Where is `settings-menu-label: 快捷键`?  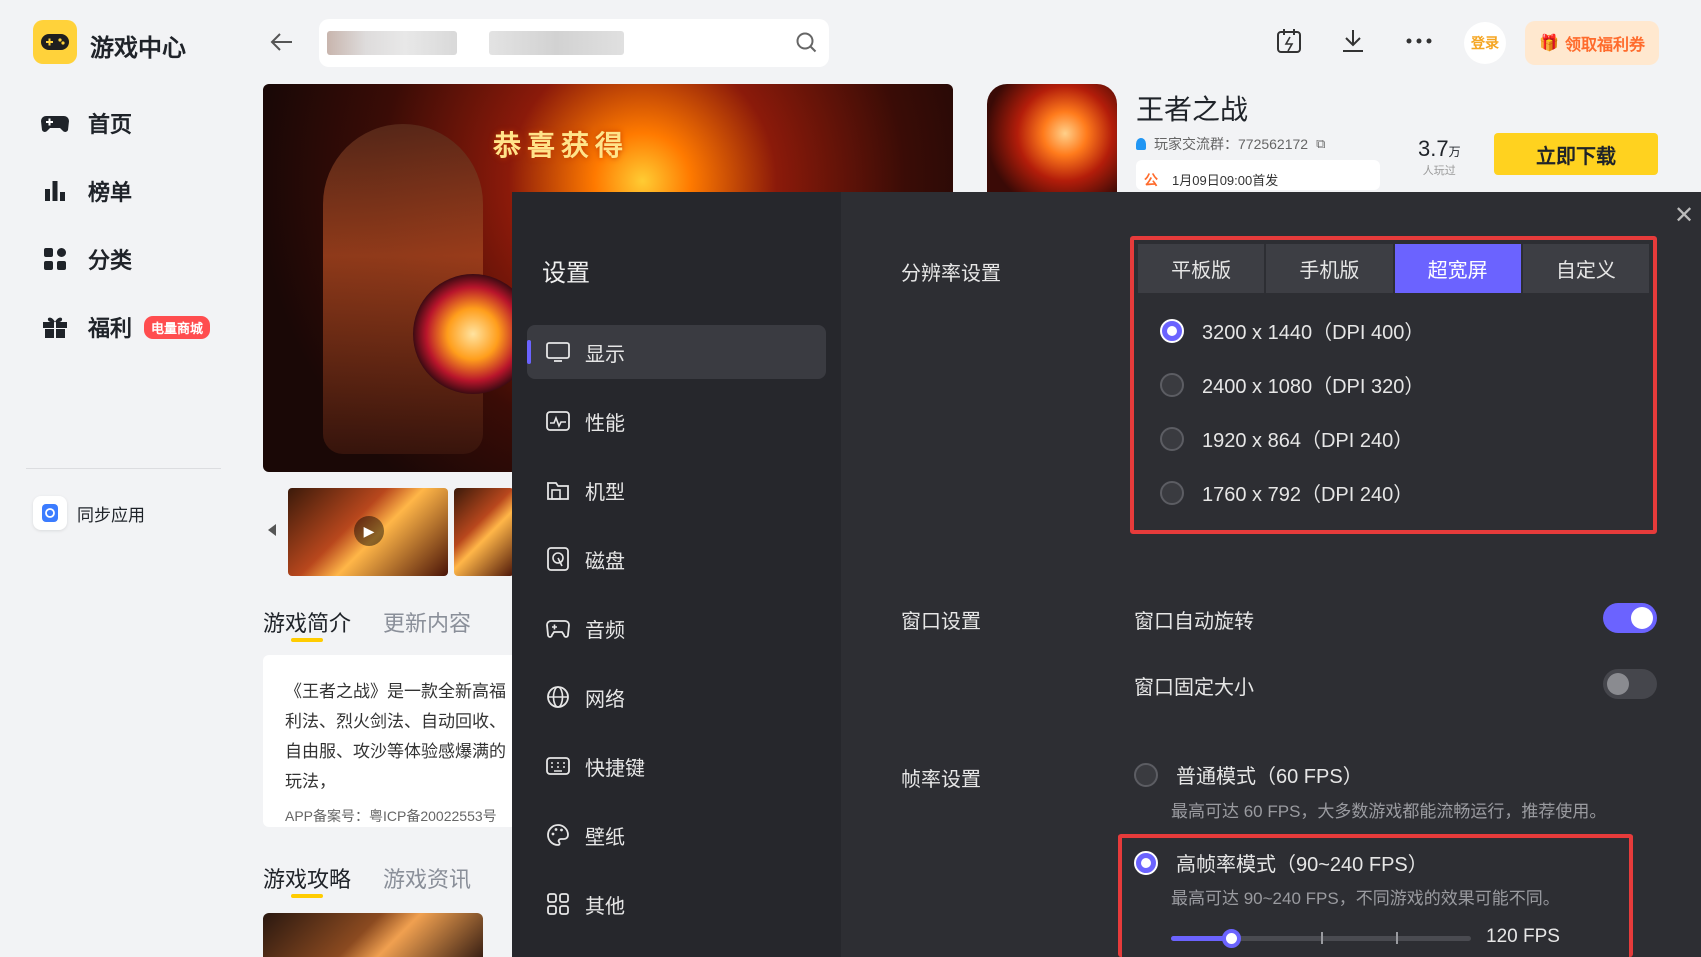
settings-menu-label: 快捷键 is located at coordinates (615, 768).